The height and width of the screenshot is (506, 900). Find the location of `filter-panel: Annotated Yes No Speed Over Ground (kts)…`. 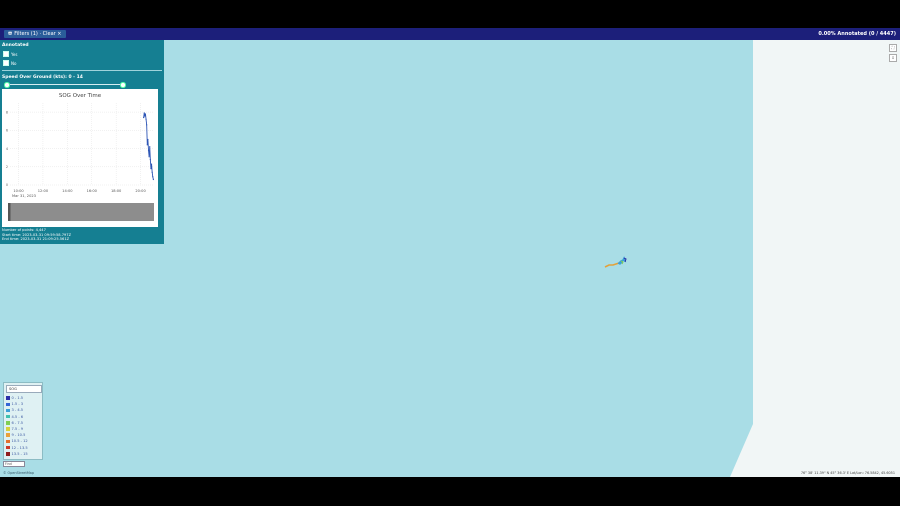

filter-panel: Annotated Yes No Speed Over Ground (kts)… is located at coordinates (82, 142).